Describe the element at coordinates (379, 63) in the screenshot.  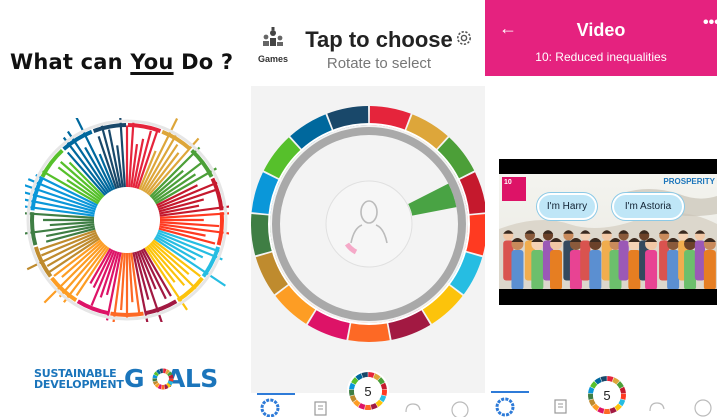
I see `choose-subtitle: Rotate to select` at that location.